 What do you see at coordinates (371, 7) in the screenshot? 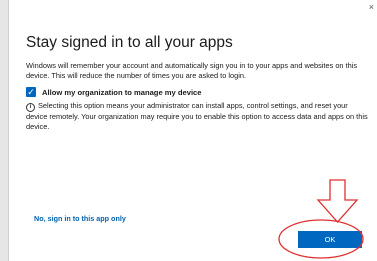
I see `close-icon: ×` at bounding box center [371, 7].